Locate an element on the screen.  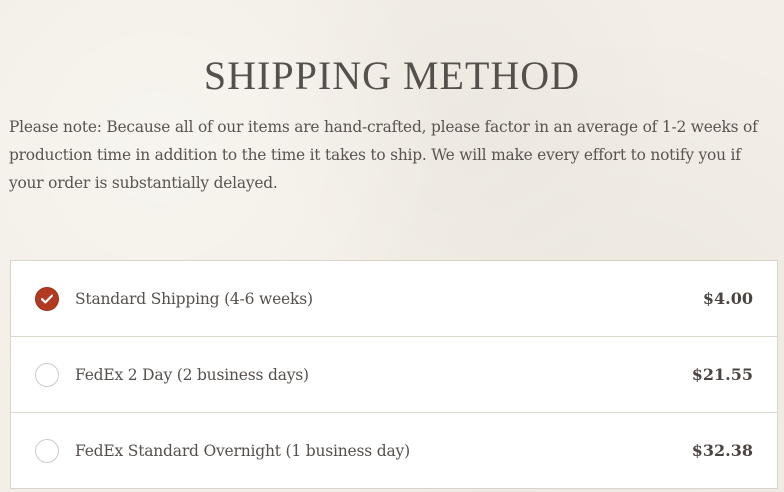
shipping-option-label: Standard Shipping (4-6 weeks) is located at coordinates (194, 299).